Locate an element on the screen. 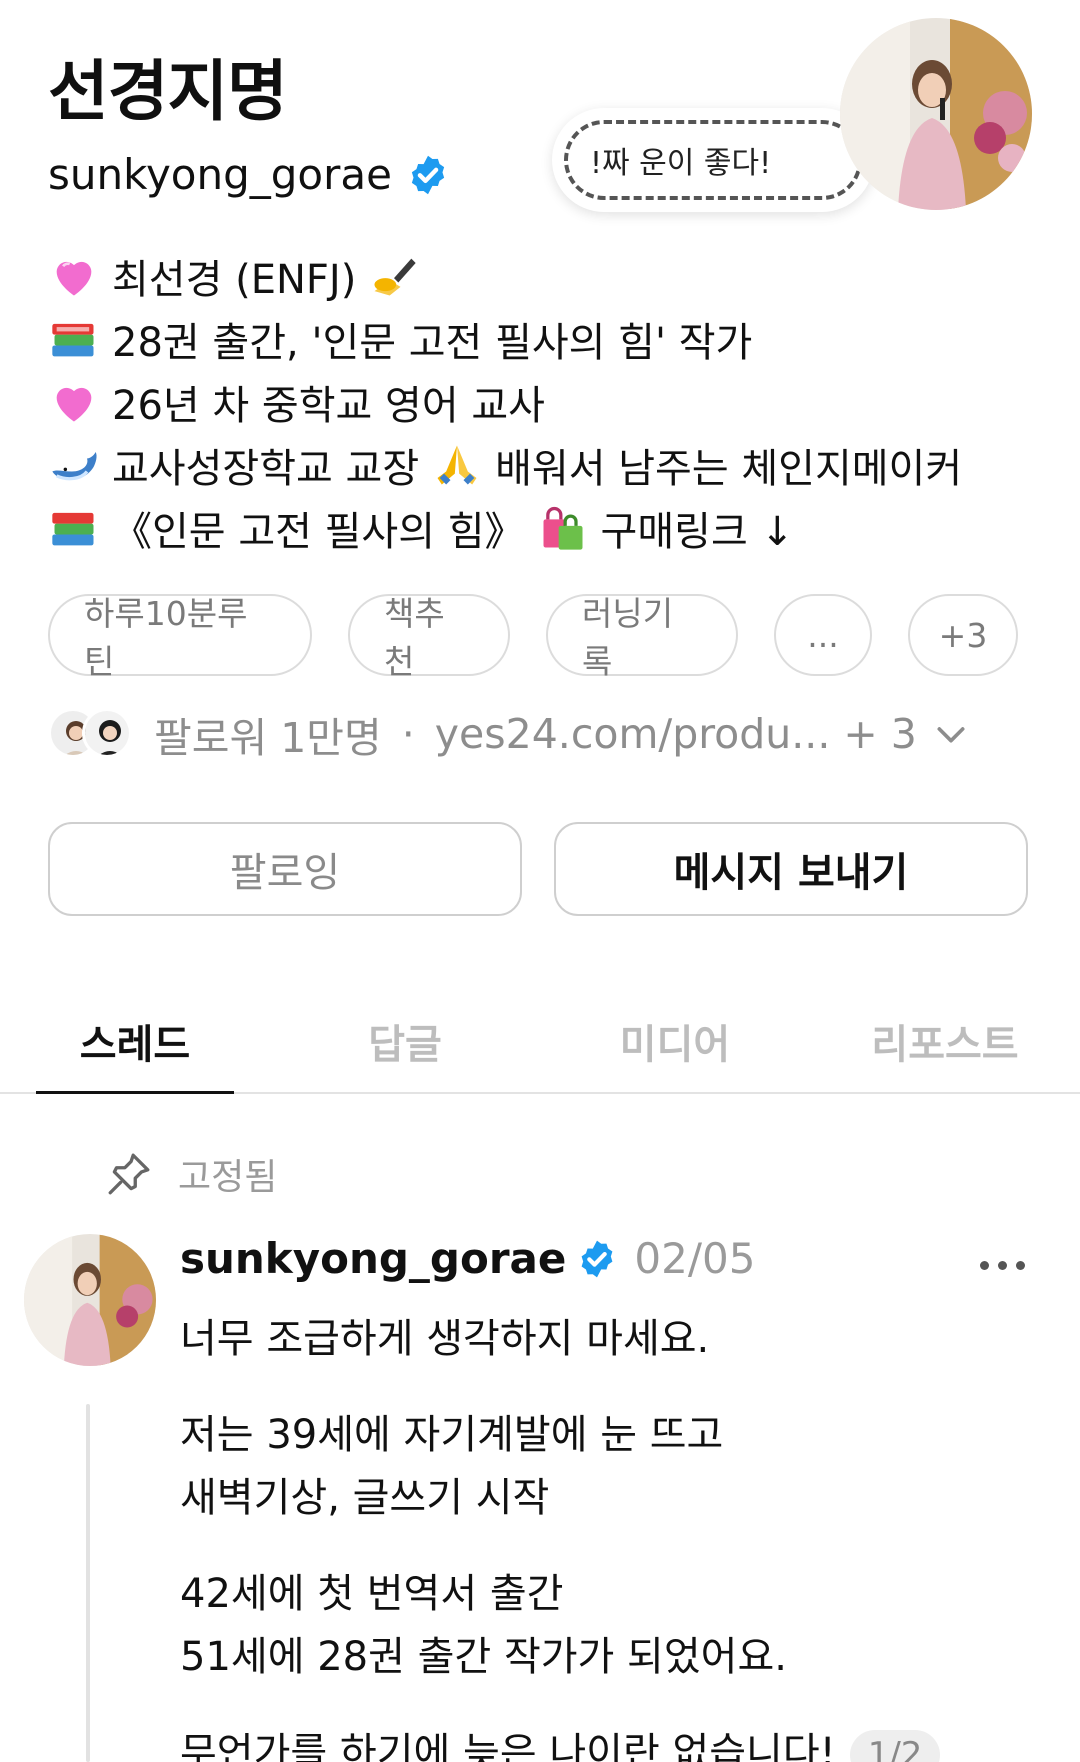  post-line: 42세에 첫 번역서 출간 is located at coordinates (372, 1594).